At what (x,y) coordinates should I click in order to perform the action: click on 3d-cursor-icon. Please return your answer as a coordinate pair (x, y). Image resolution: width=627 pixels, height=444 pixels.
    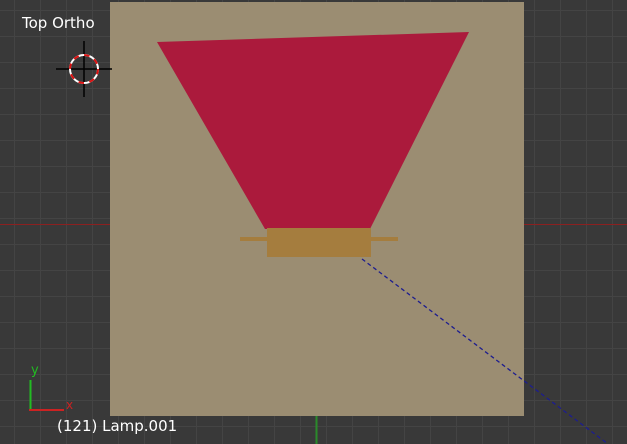
    Looking at the image, I should click on (84, 69).